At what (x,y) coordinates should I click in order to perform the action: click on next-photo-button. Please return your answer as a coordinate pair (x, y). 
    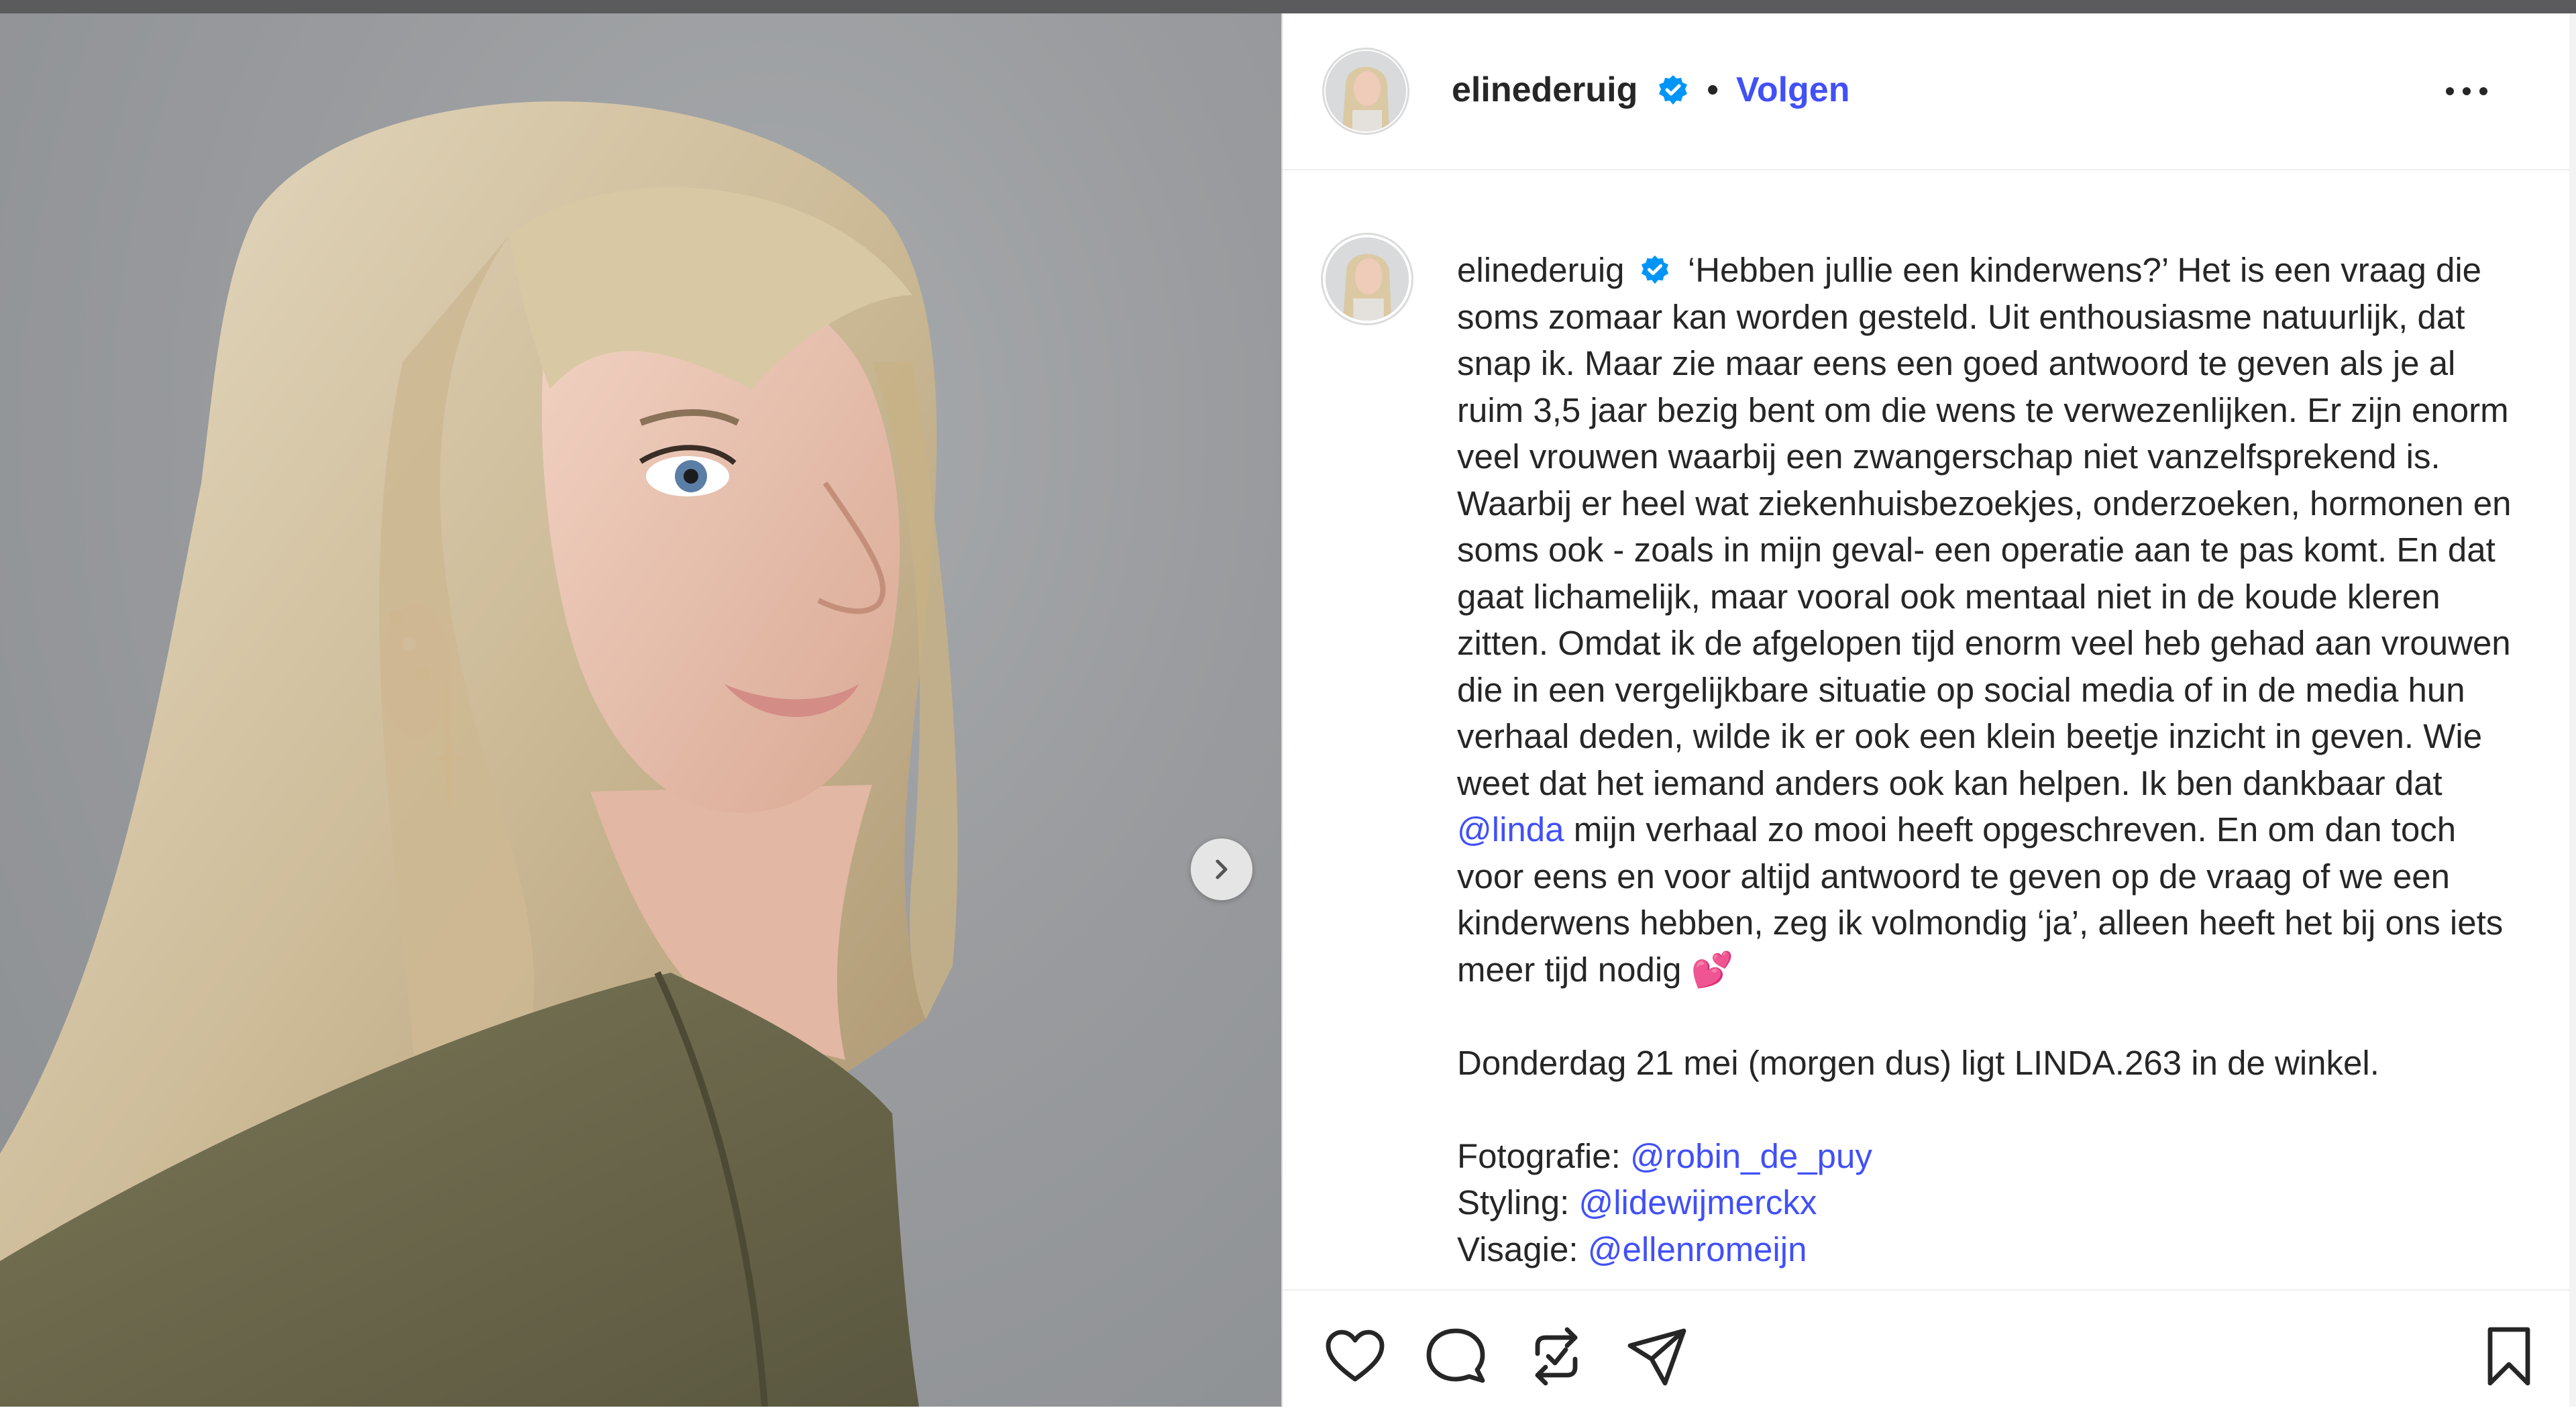
    Looking at the image, I should click on (1221, 869).